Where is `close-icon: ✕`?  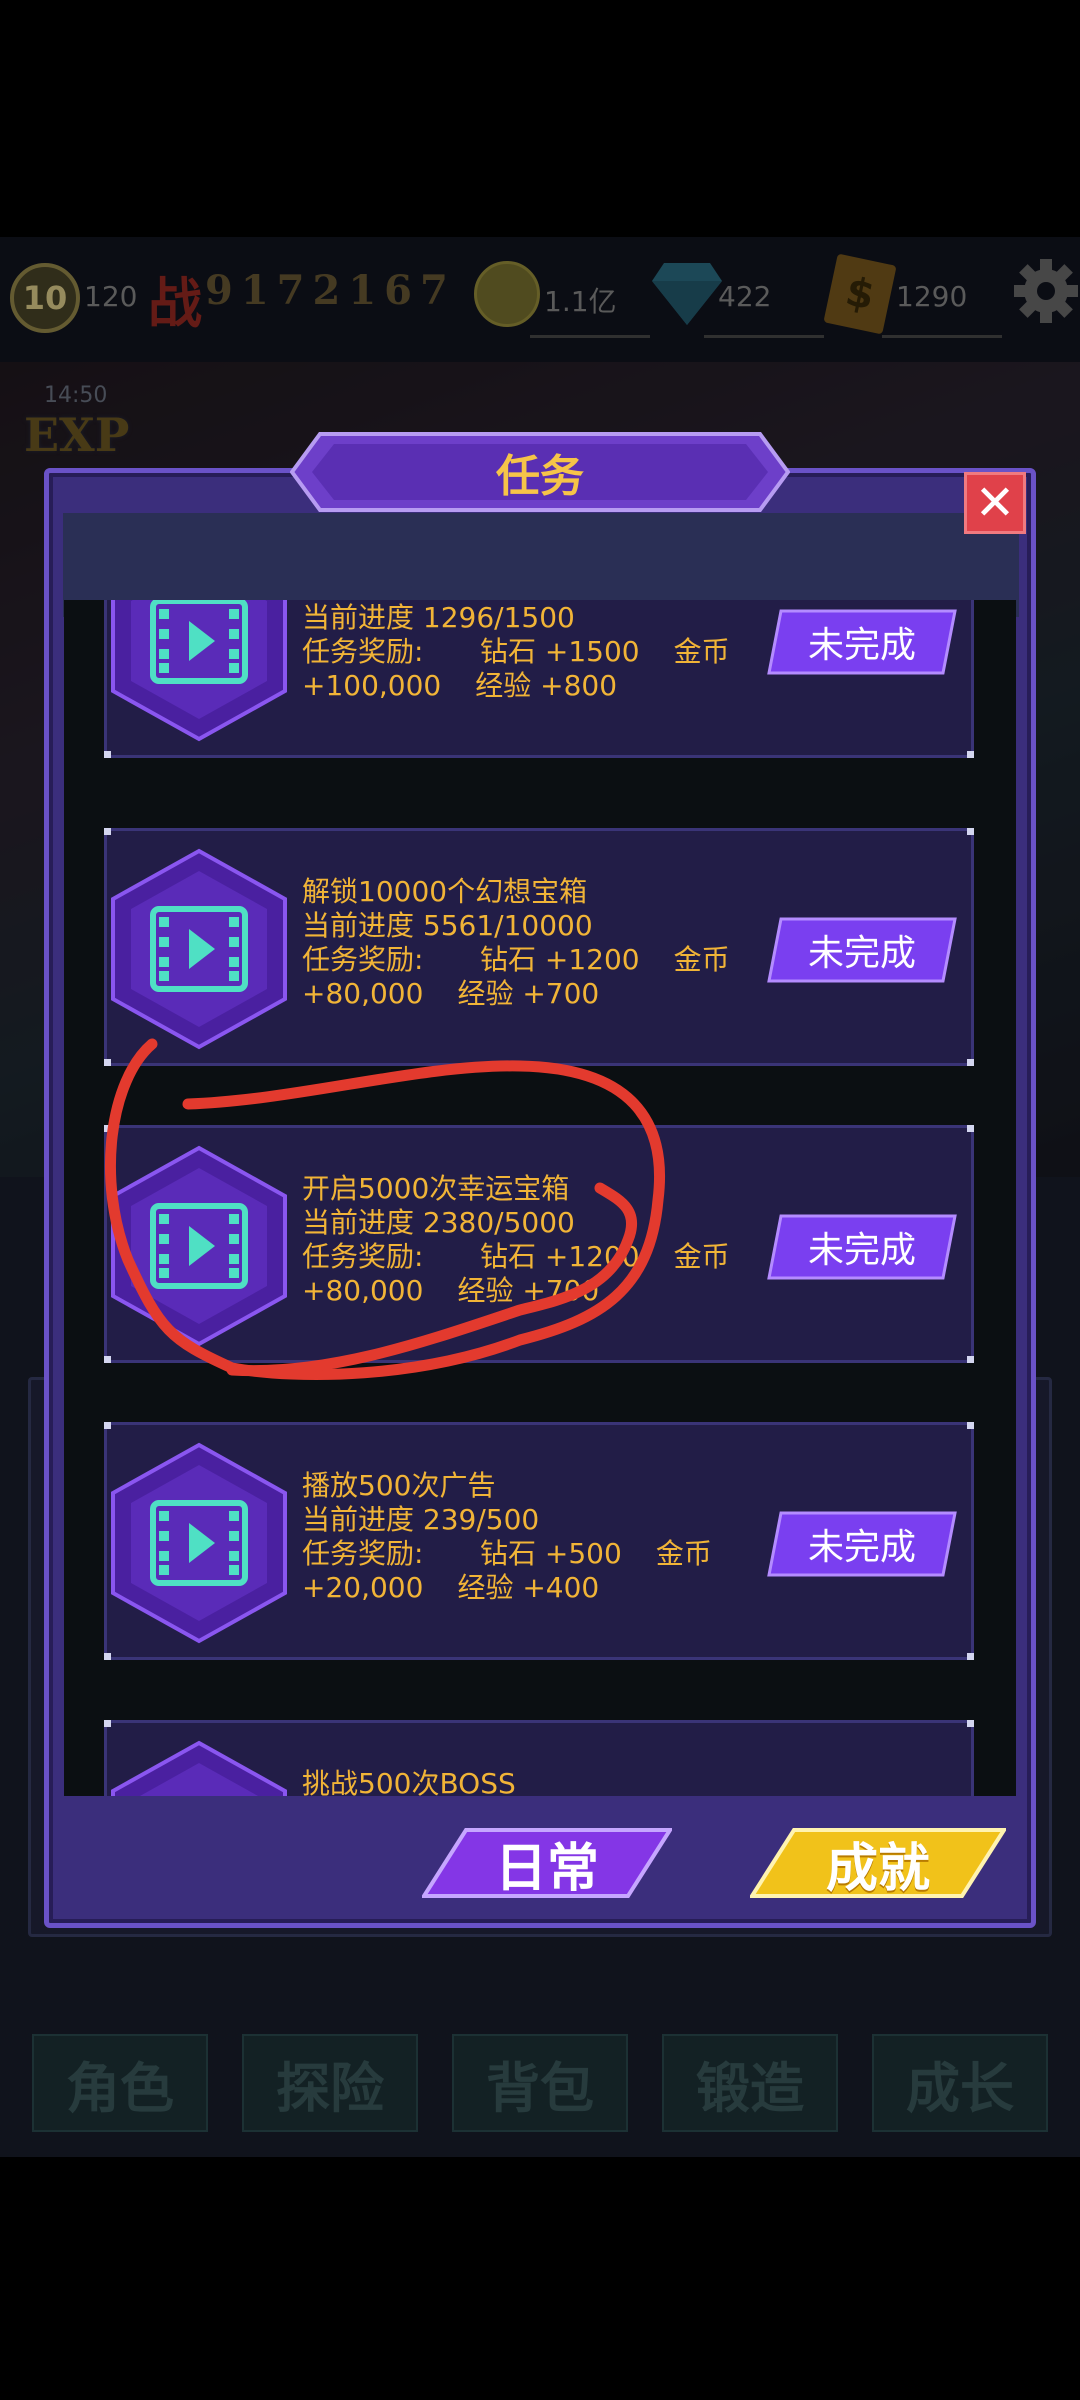 close-icon: ✕ is located at coordinates (995, 503).